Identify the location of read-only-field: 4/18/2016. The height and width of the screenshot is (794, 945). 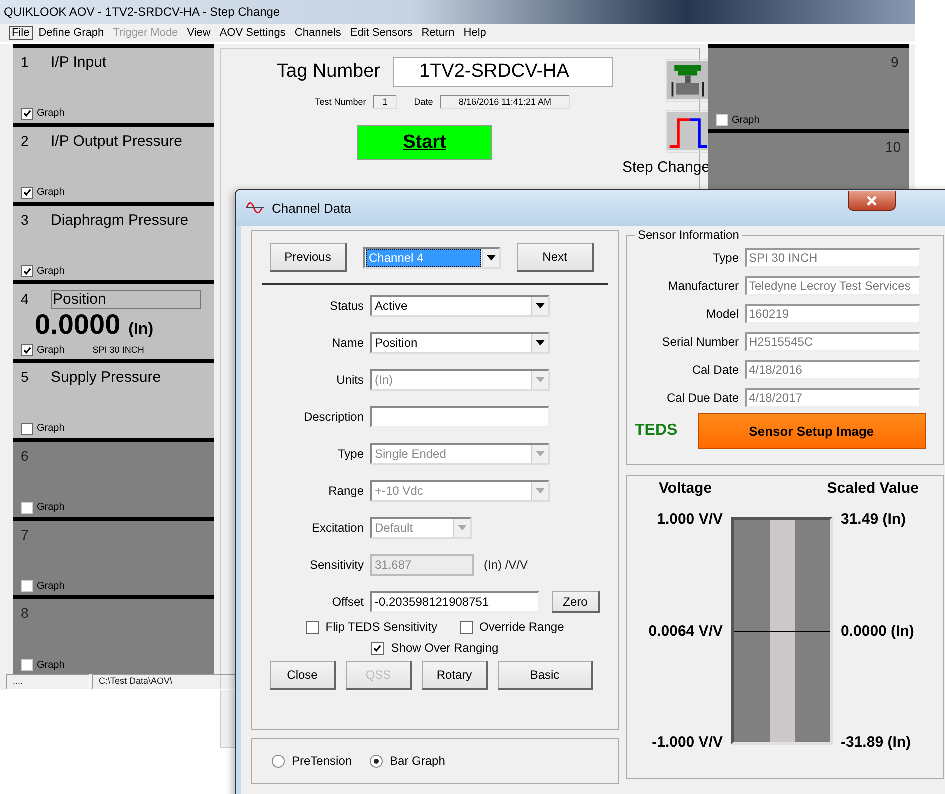
(833, 370).